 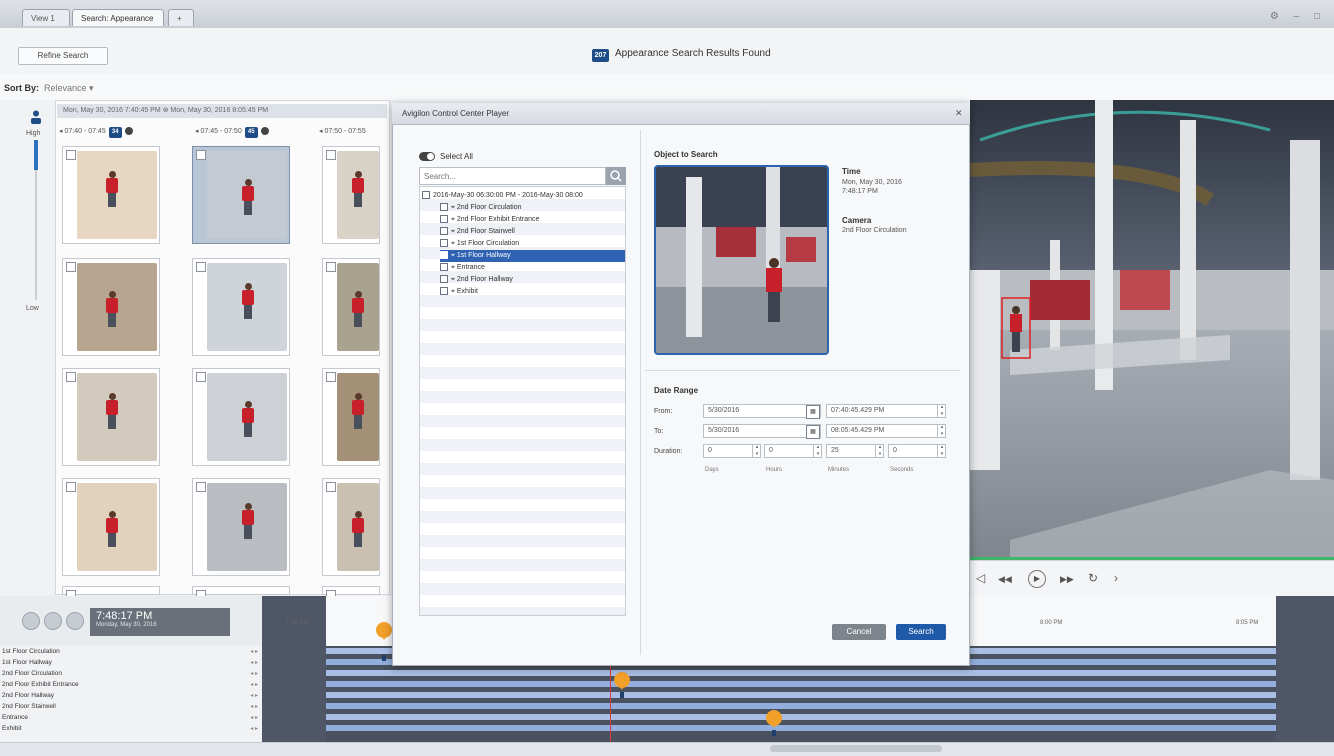 What do you see at coordinates (886, 411) in the screenshot?
I see `from-time-input: 07:40:45.429 PM` at bounding box center [886, 411].